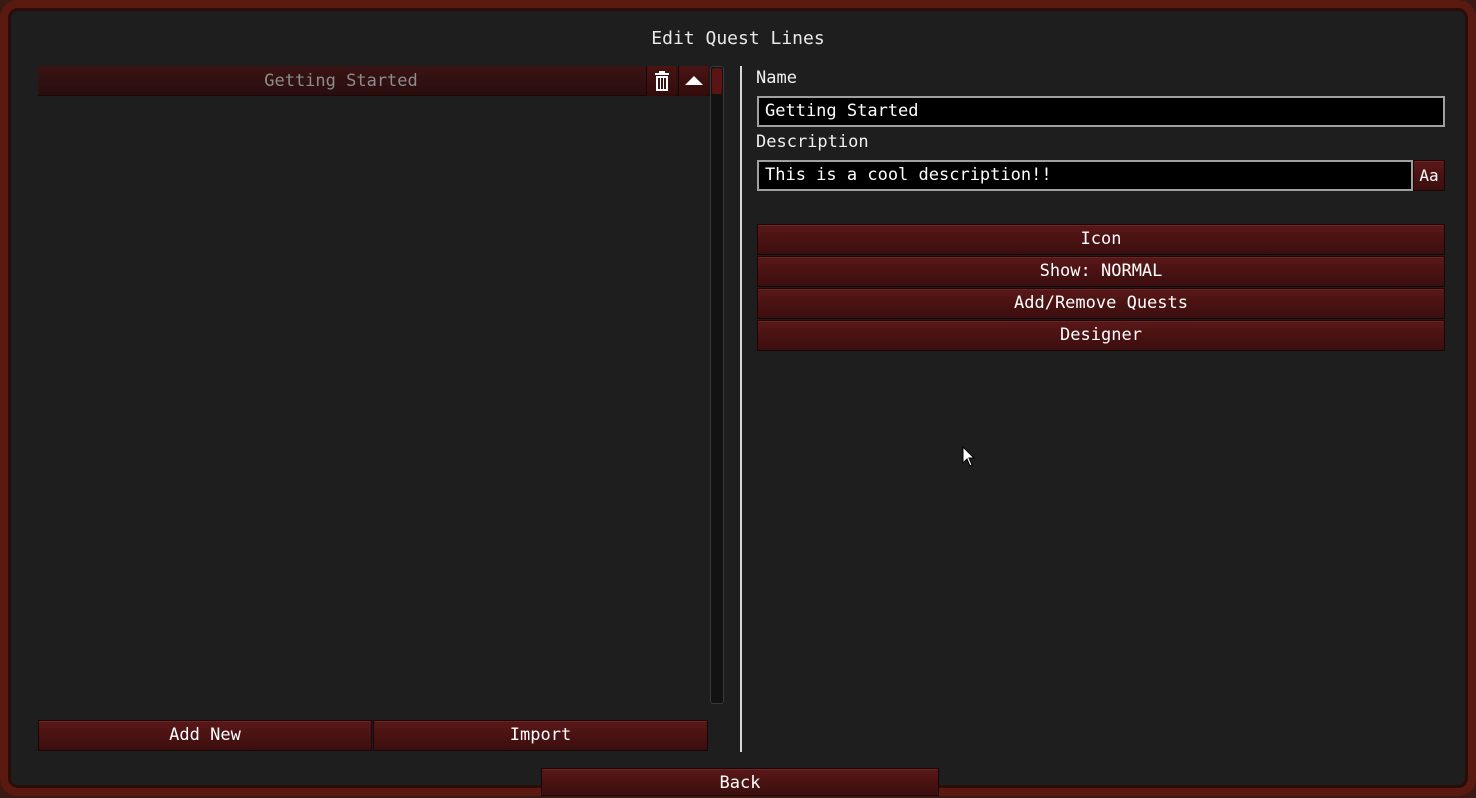 The image size is (1476, 798). Describe the element at coordinates (1101, 335) in the screenshot. I see `designer-button: Designer` at that location.